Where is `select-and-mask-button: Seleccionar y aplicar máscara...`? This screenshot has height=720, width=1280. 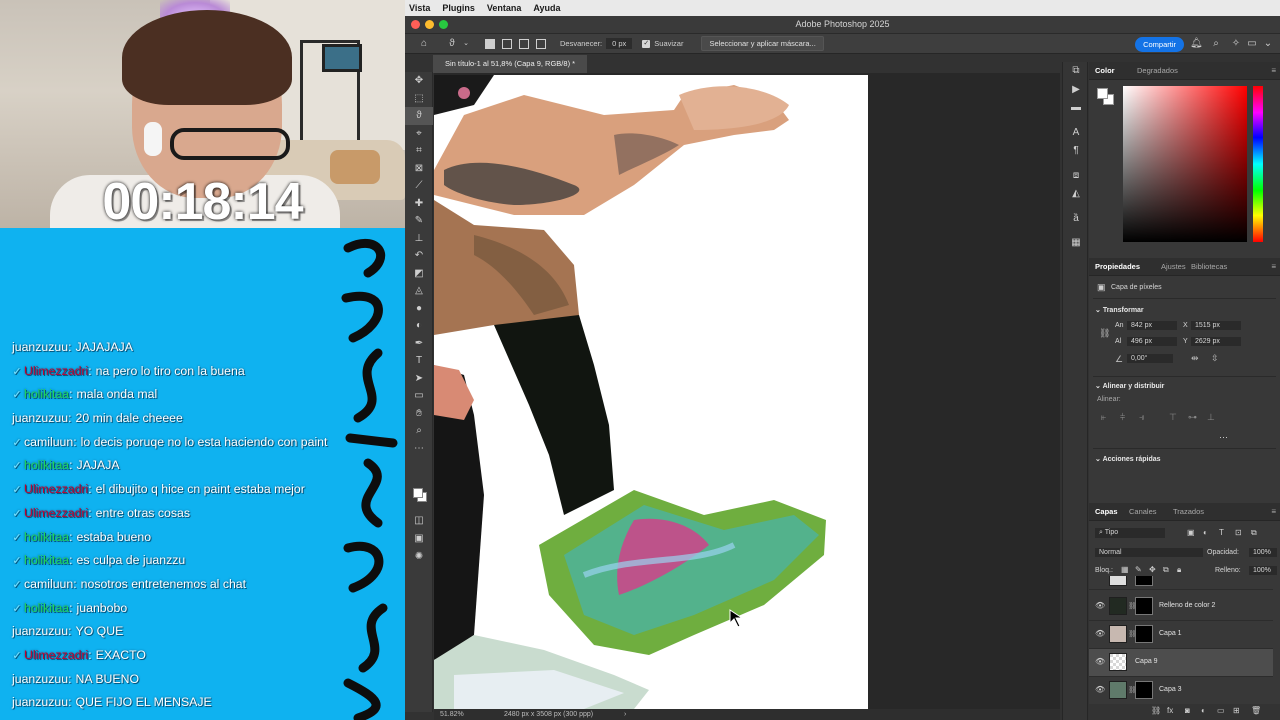 select-and-mask-button: Seleccionar y aplicar máscara... is located at coordinates (762, 43).